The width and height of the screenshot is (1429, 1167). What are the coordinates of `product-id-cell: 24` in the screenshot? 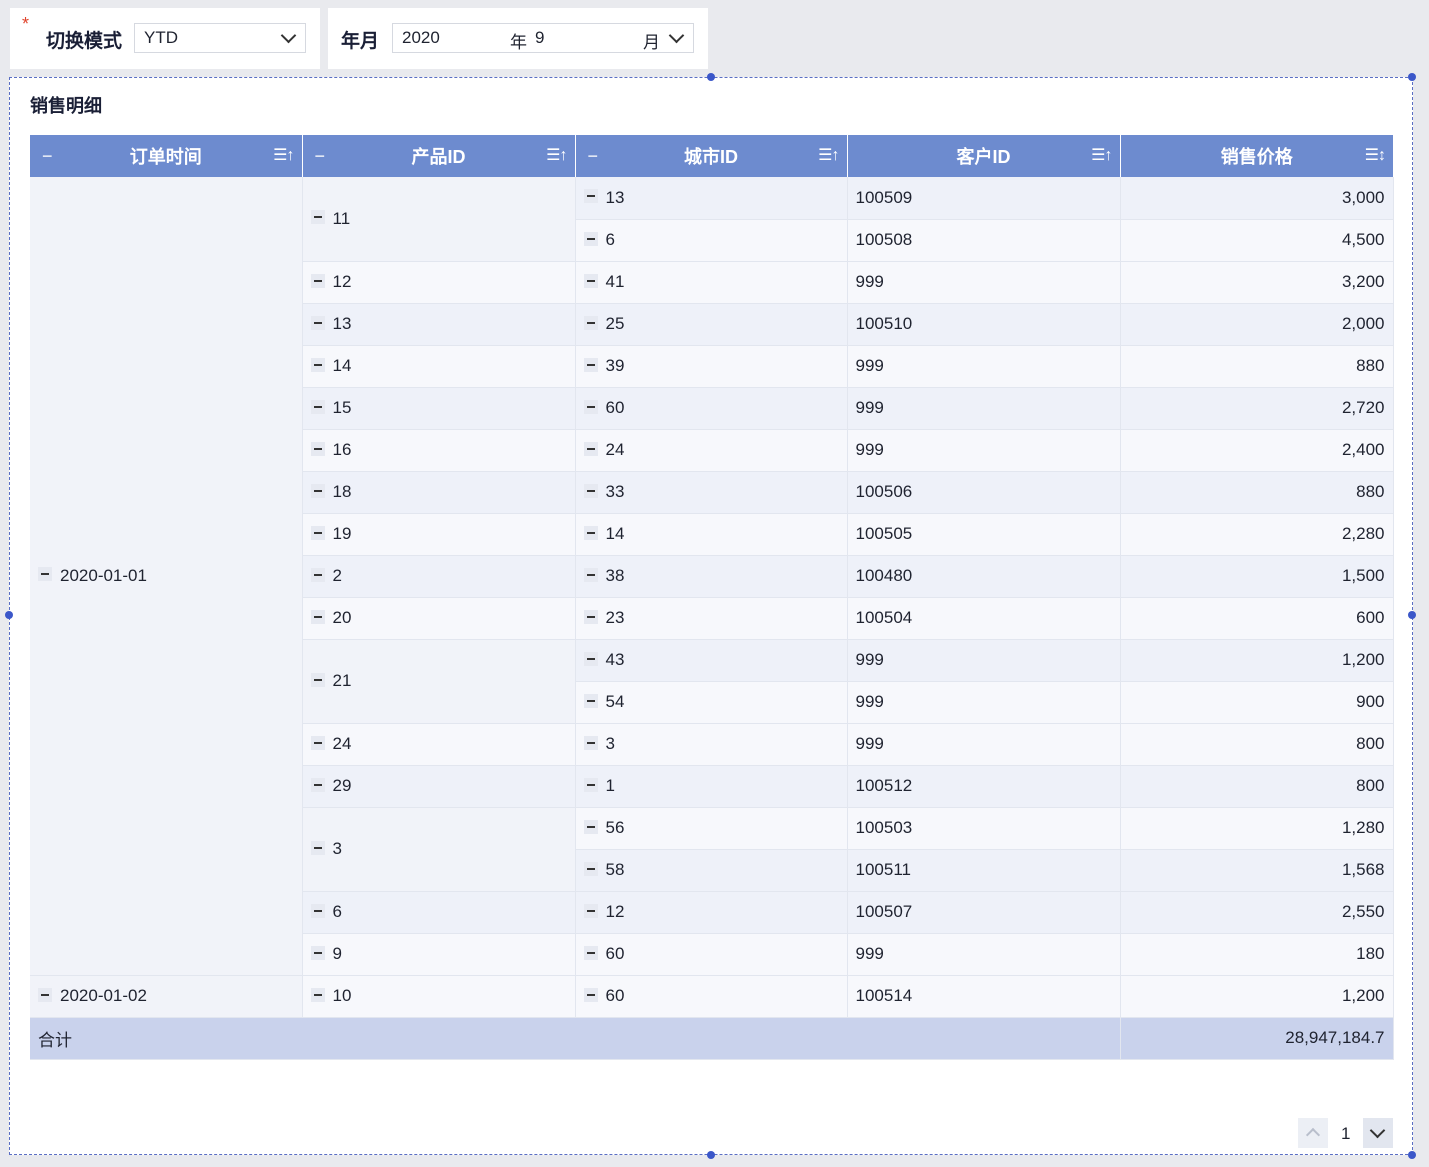 It's located at (439, 744).